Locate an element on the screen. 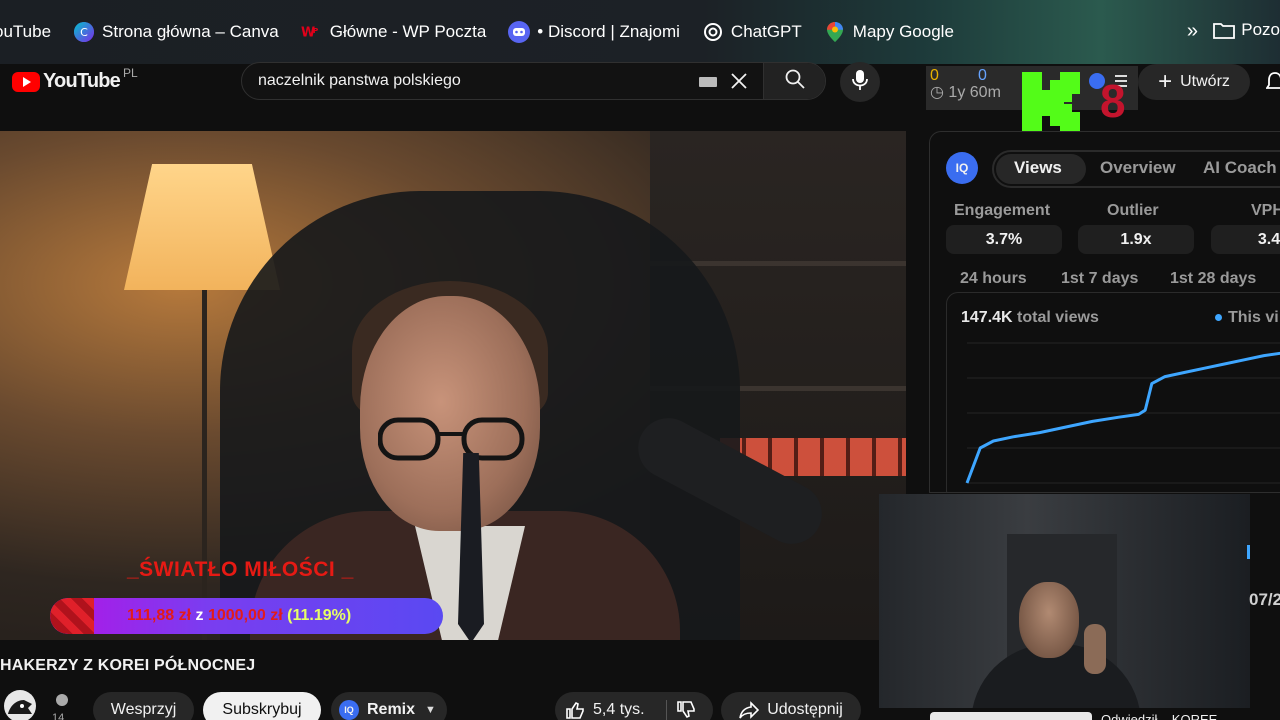  metric-outlier-value: 1.9x is located at coordinates (1136, 239).